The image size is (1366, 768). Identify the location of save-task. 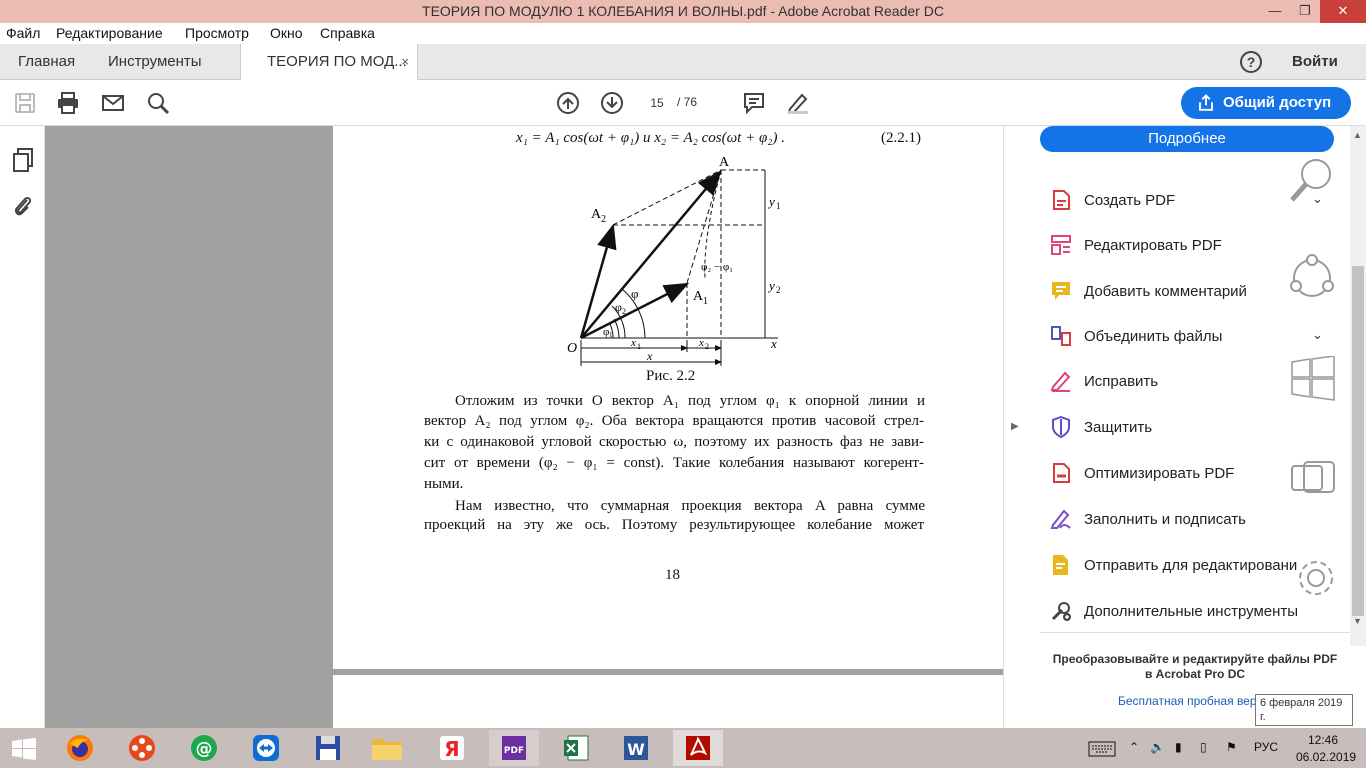
(328, 748).